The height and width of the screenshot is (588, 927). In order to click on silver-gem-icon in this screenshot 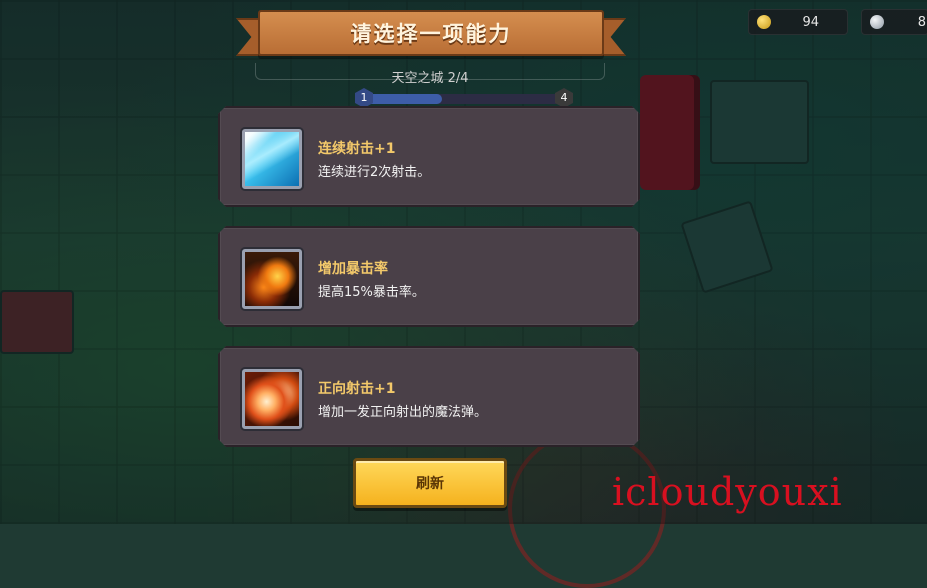, I will do `click(877, 22)`.